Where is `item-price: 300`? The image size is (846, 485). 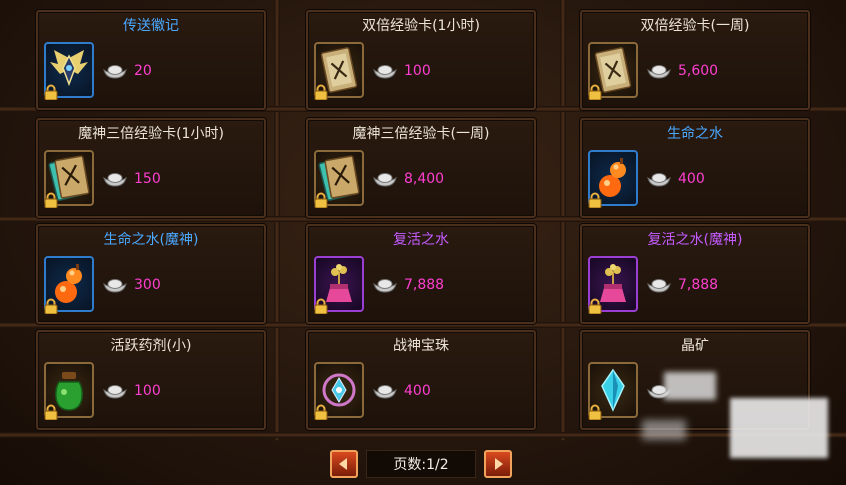
item-price: 300 is located at coordinates (147, 285).